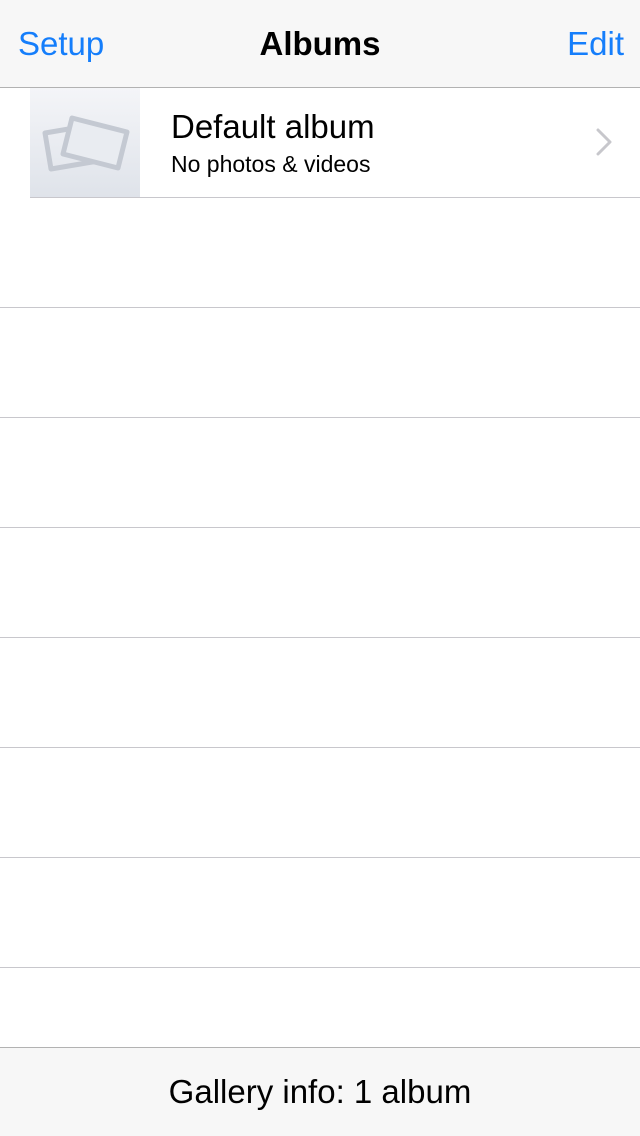  I want to click on photo-placeholder-icon, so click(86, 143).